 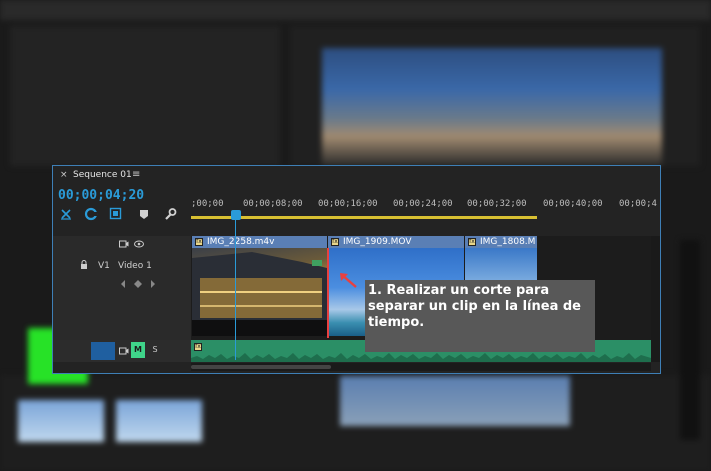 What do you see at coordinates (273, 204) in the screenshot?
I see `ruler-label: 00;00;08;00` at bounding box center [273, 204].